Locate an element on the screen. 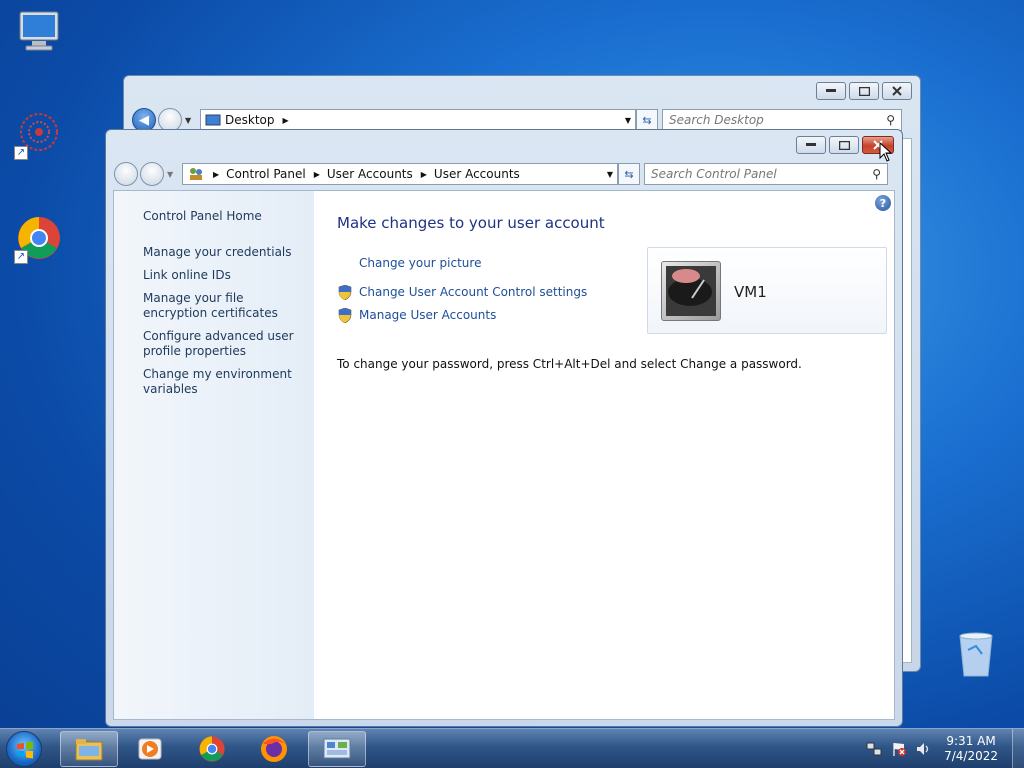 This screenshot has height=768, width=1024. recycle-bin-icon is located at coordinates (976, 654).